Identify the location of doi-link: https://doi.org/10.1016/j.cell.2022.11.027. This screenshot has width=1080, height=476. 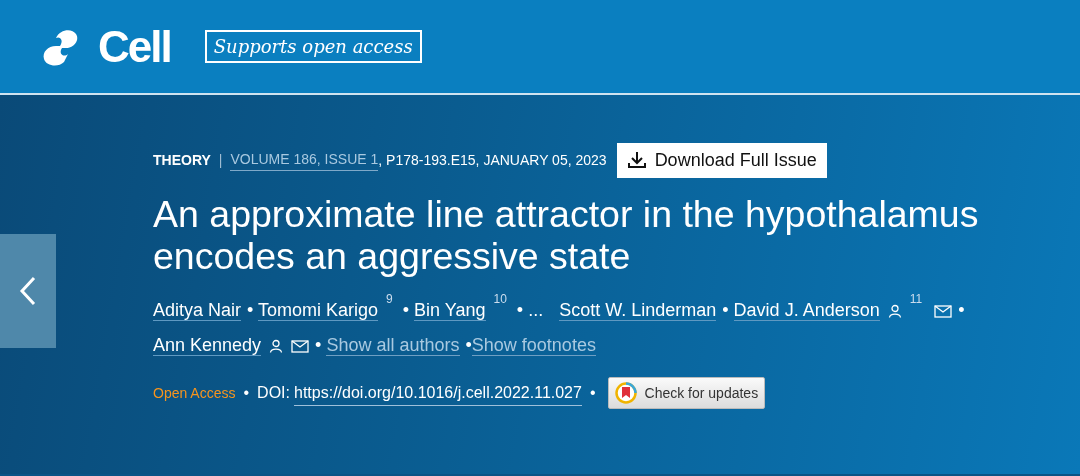
(438, 393).